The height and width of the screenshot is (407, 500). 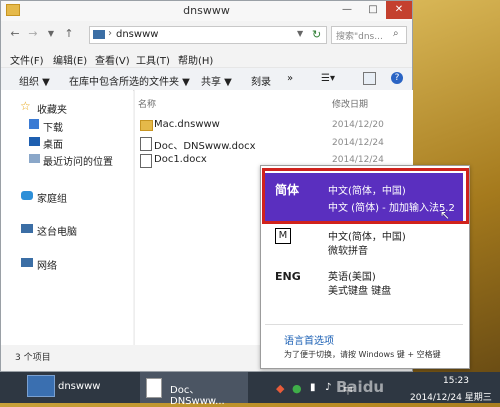 I want to click on list-item: Doc、DNSwww.docx 2014/12/24, so click(x=271, y=144).